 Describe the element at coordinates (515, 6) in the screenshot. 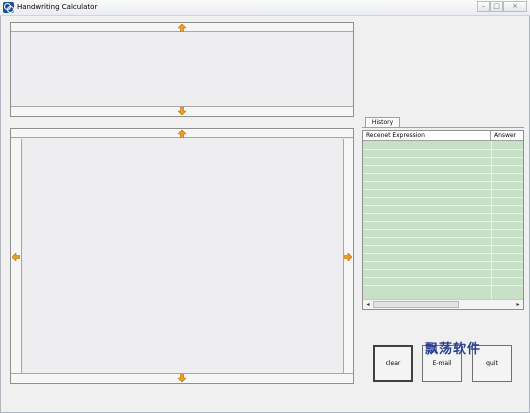

I see `close-button: ×` at that location.